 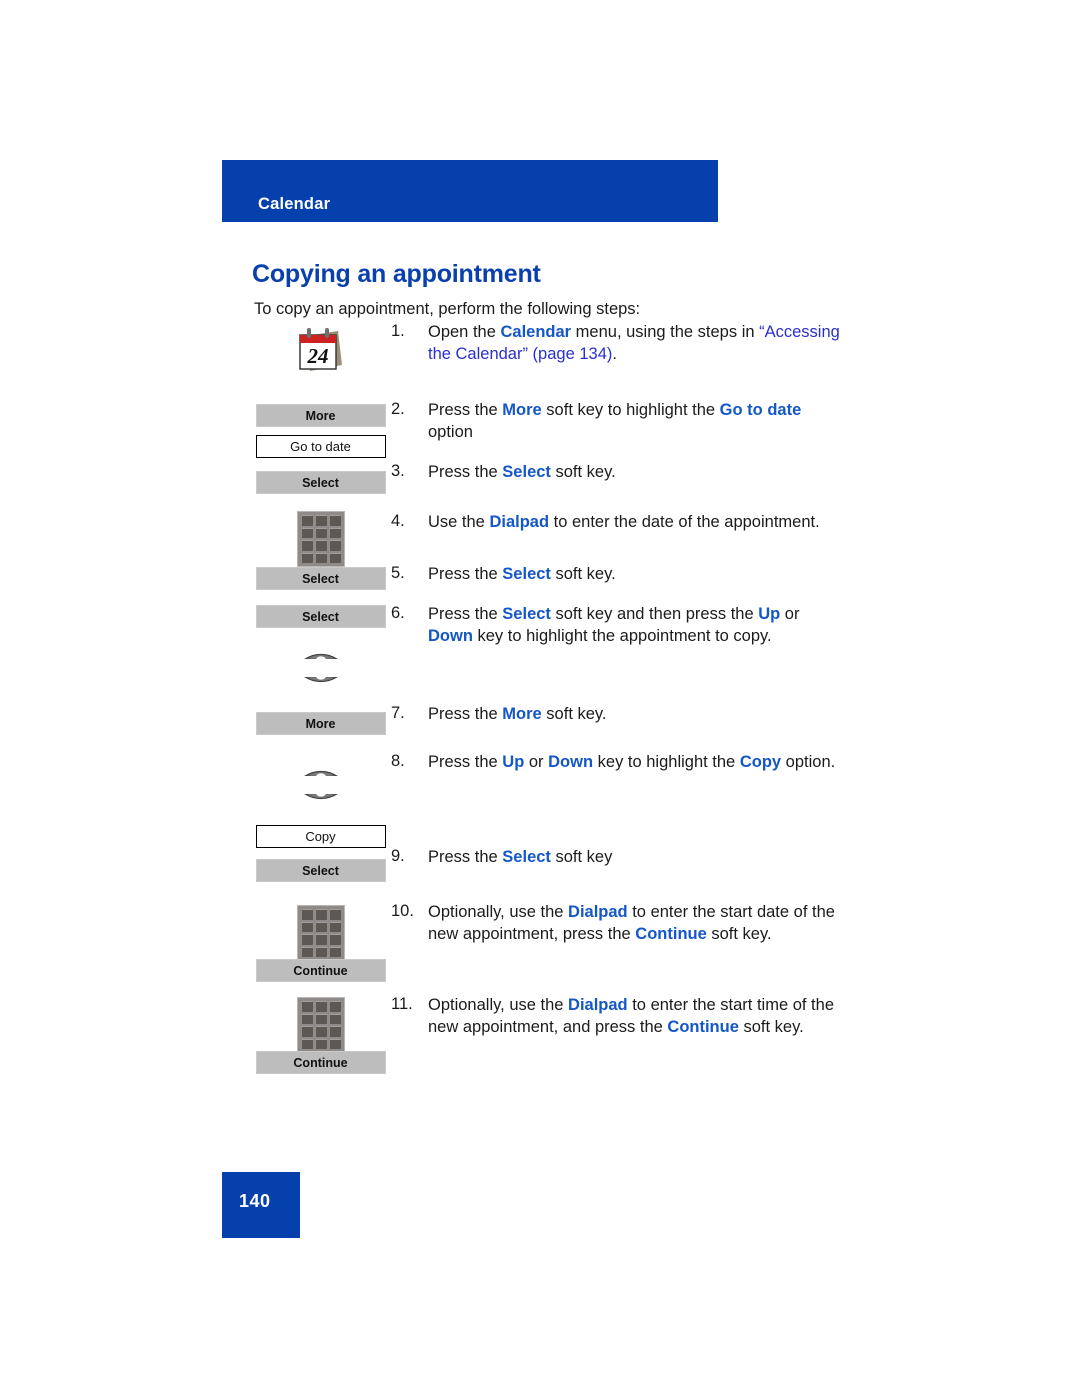 I want to click on step-number: 3., so click(x=398, y=471).